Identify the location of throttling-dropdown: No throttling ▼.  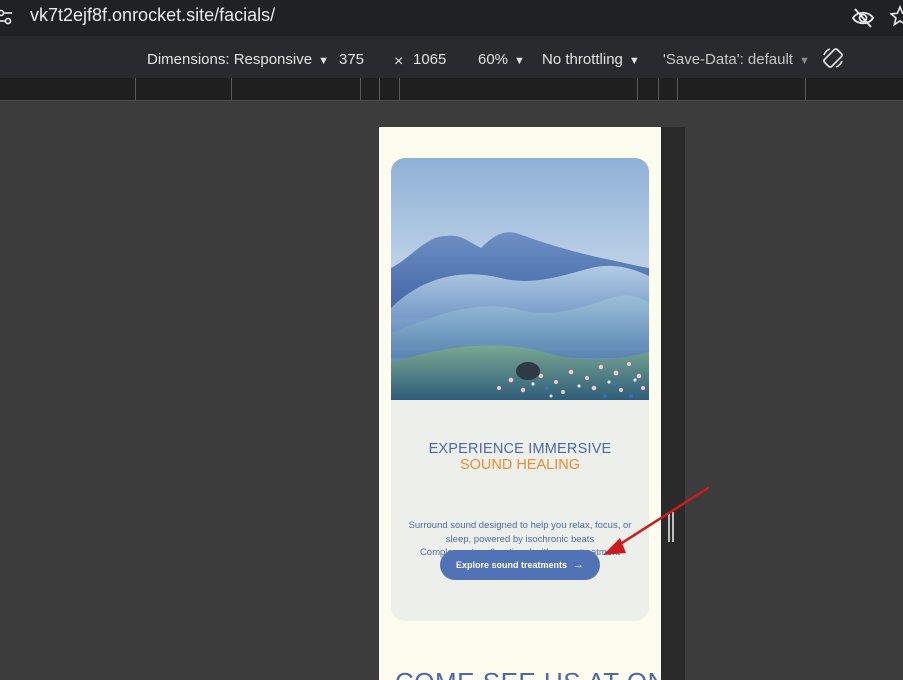
(591, 59).